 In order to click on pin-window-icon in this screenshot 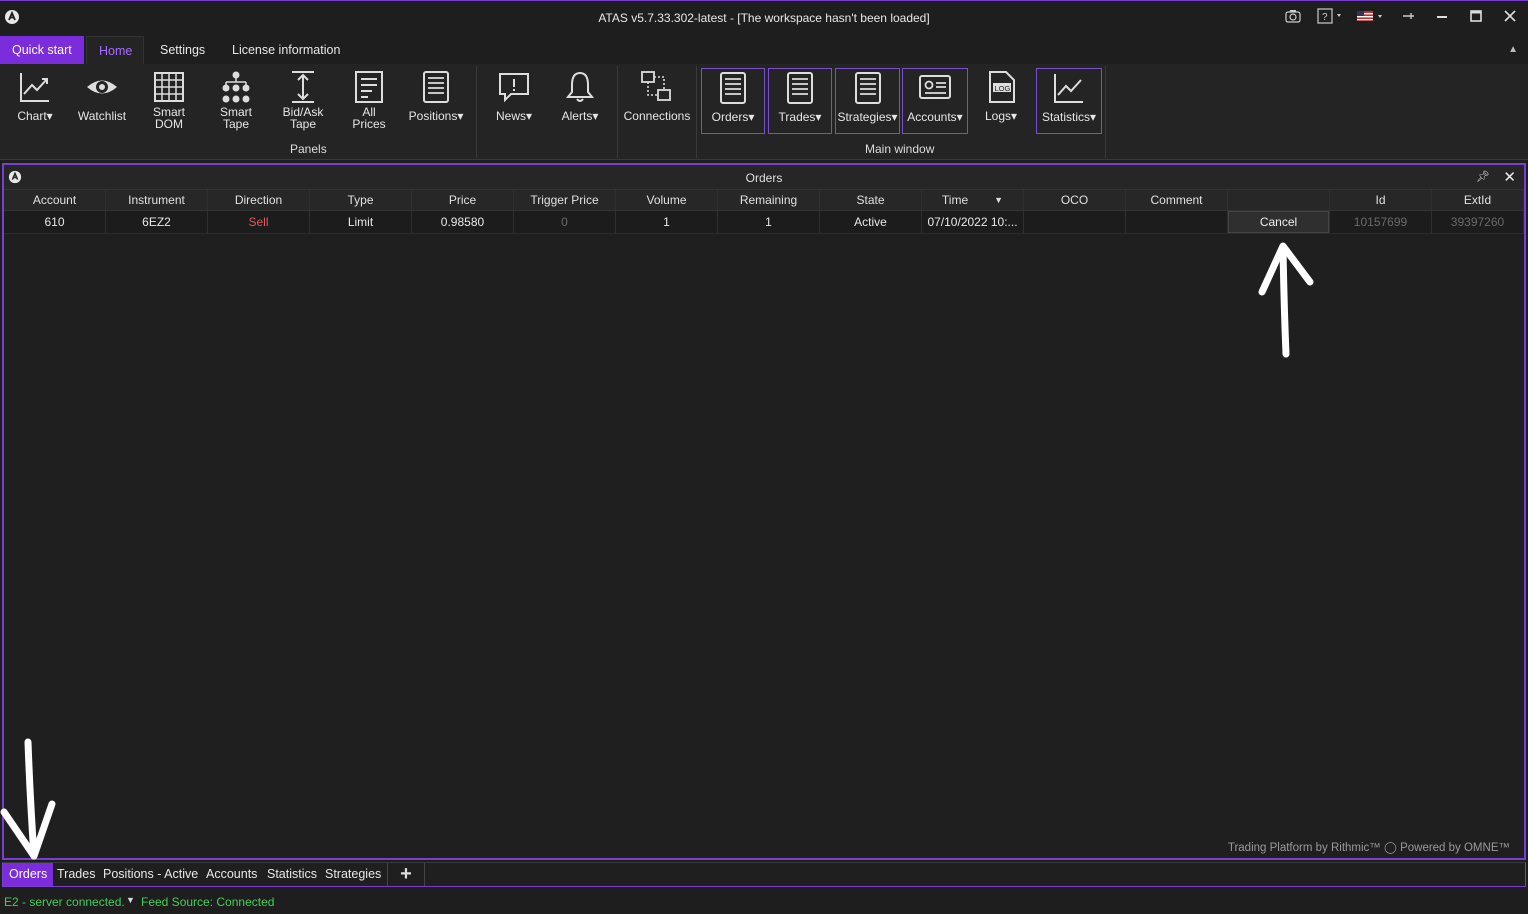, I will do `click(1408, 16)`.